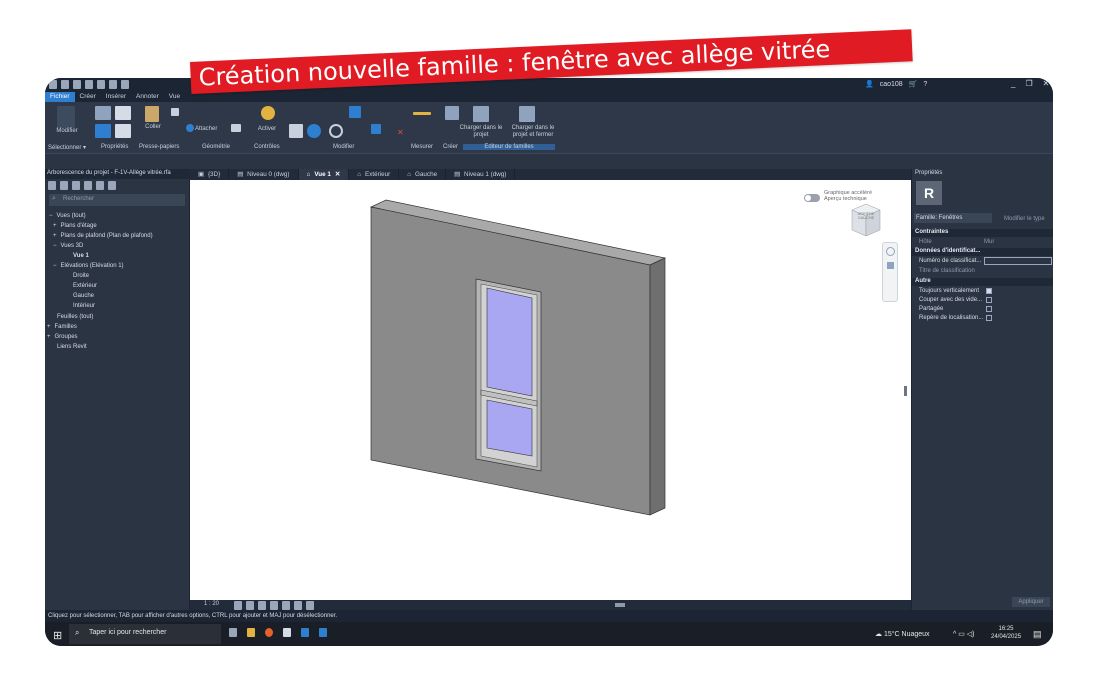 This screenshot has height=697, width=1097. I want to click on tab-fichier: Fichier, so click(60, 97).